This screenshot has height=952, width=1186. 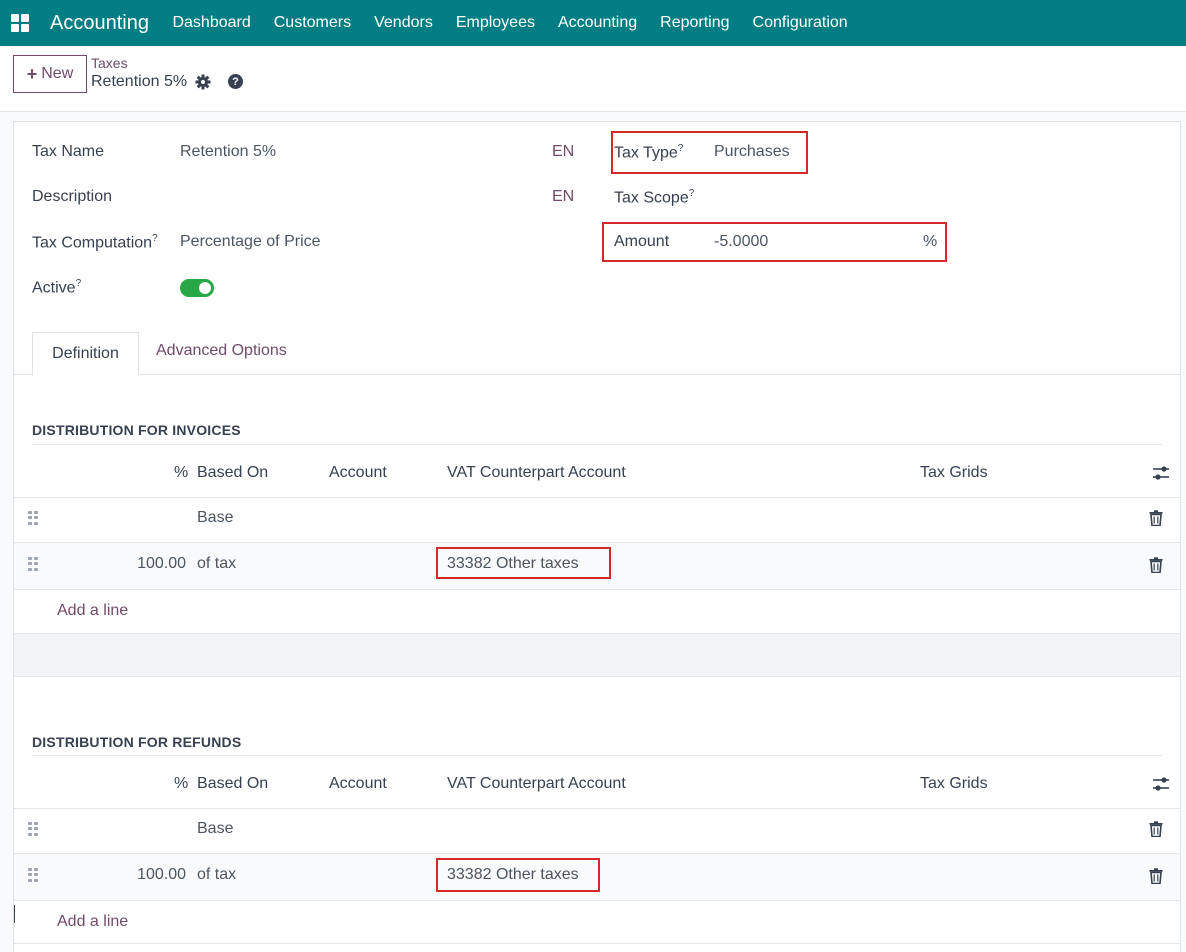 I want to click on tax-computation-label: Tax Computation?, so click(x=95, y=242).